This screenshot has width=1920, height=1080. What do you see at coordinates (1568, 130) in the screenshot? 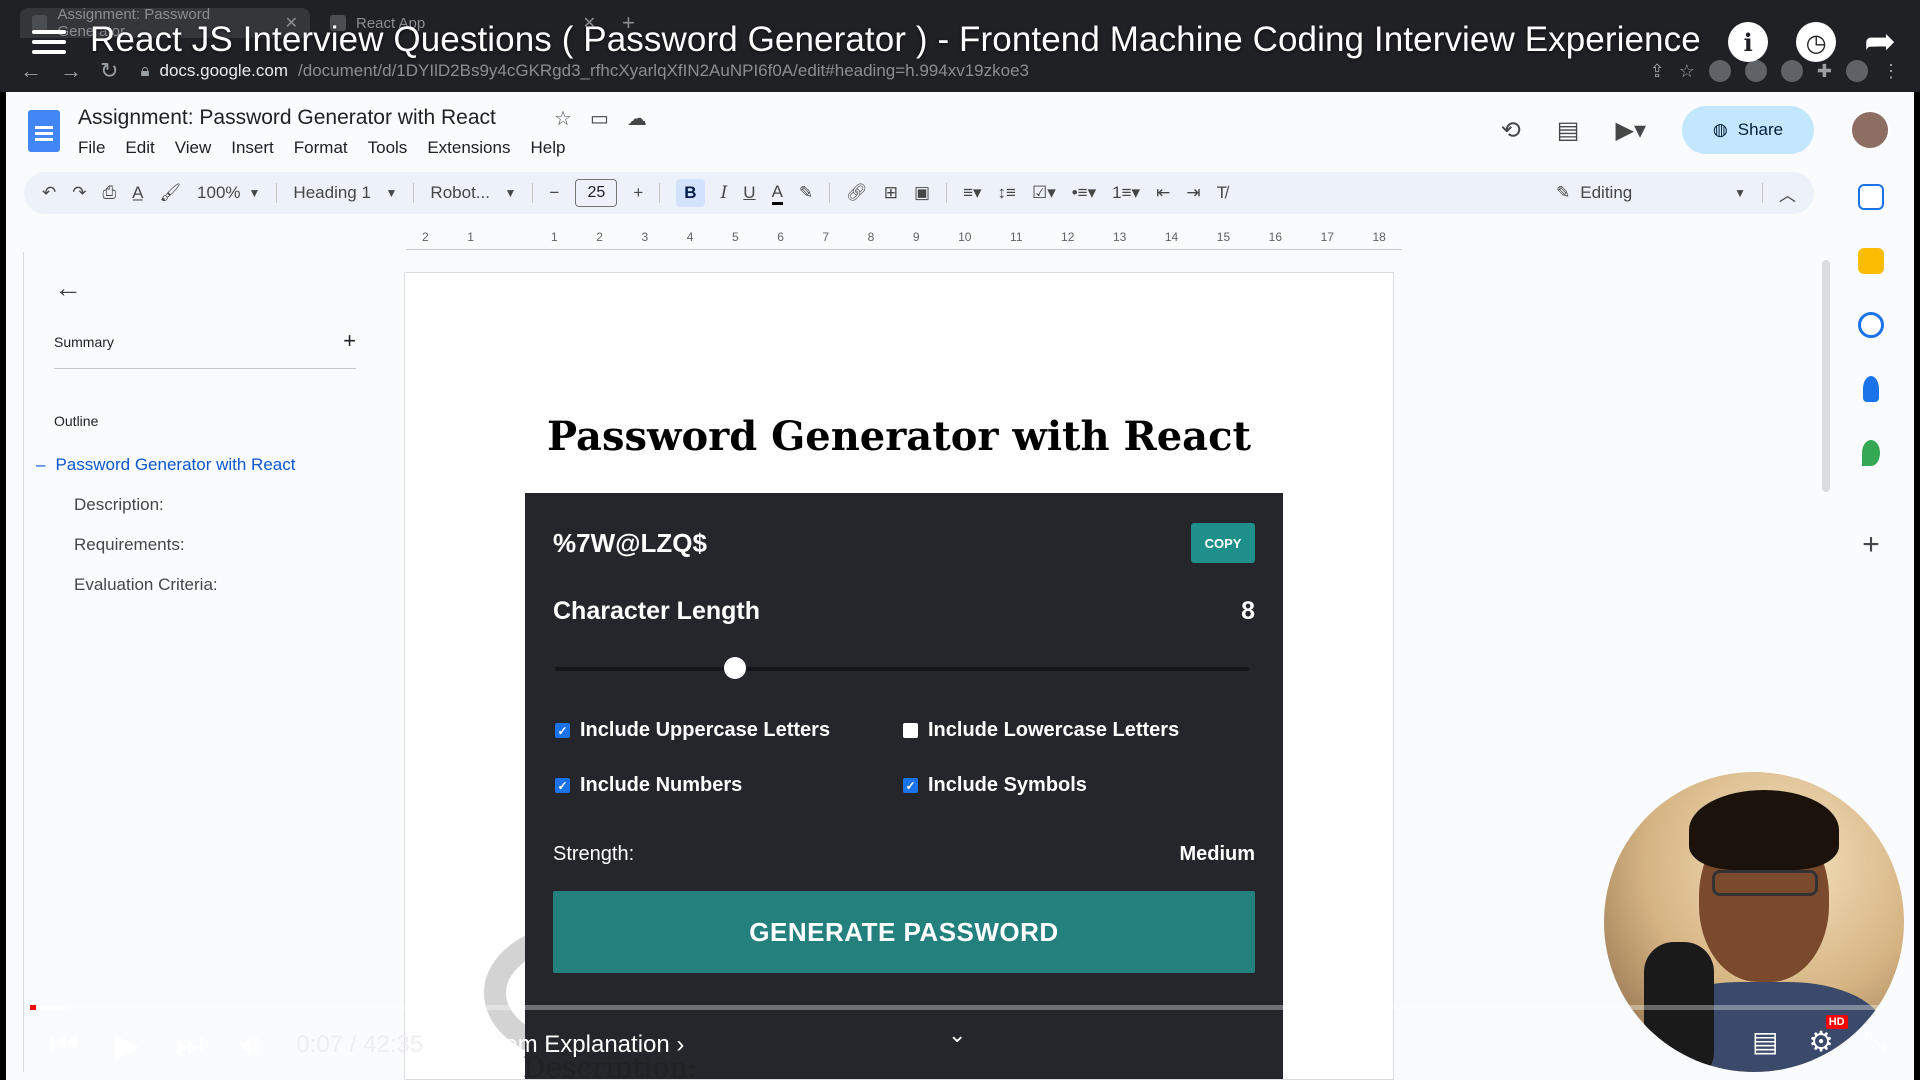
I see `comments-icon: ▤` at bounding box center [1568, 130].